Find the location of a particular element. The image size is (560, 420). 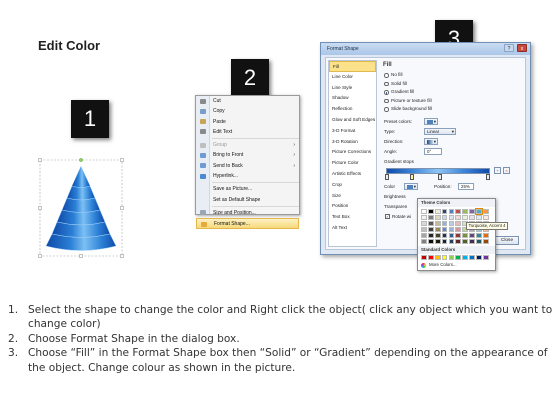

context-menu-item: Send to Back › is located at coordinates (247, 166).